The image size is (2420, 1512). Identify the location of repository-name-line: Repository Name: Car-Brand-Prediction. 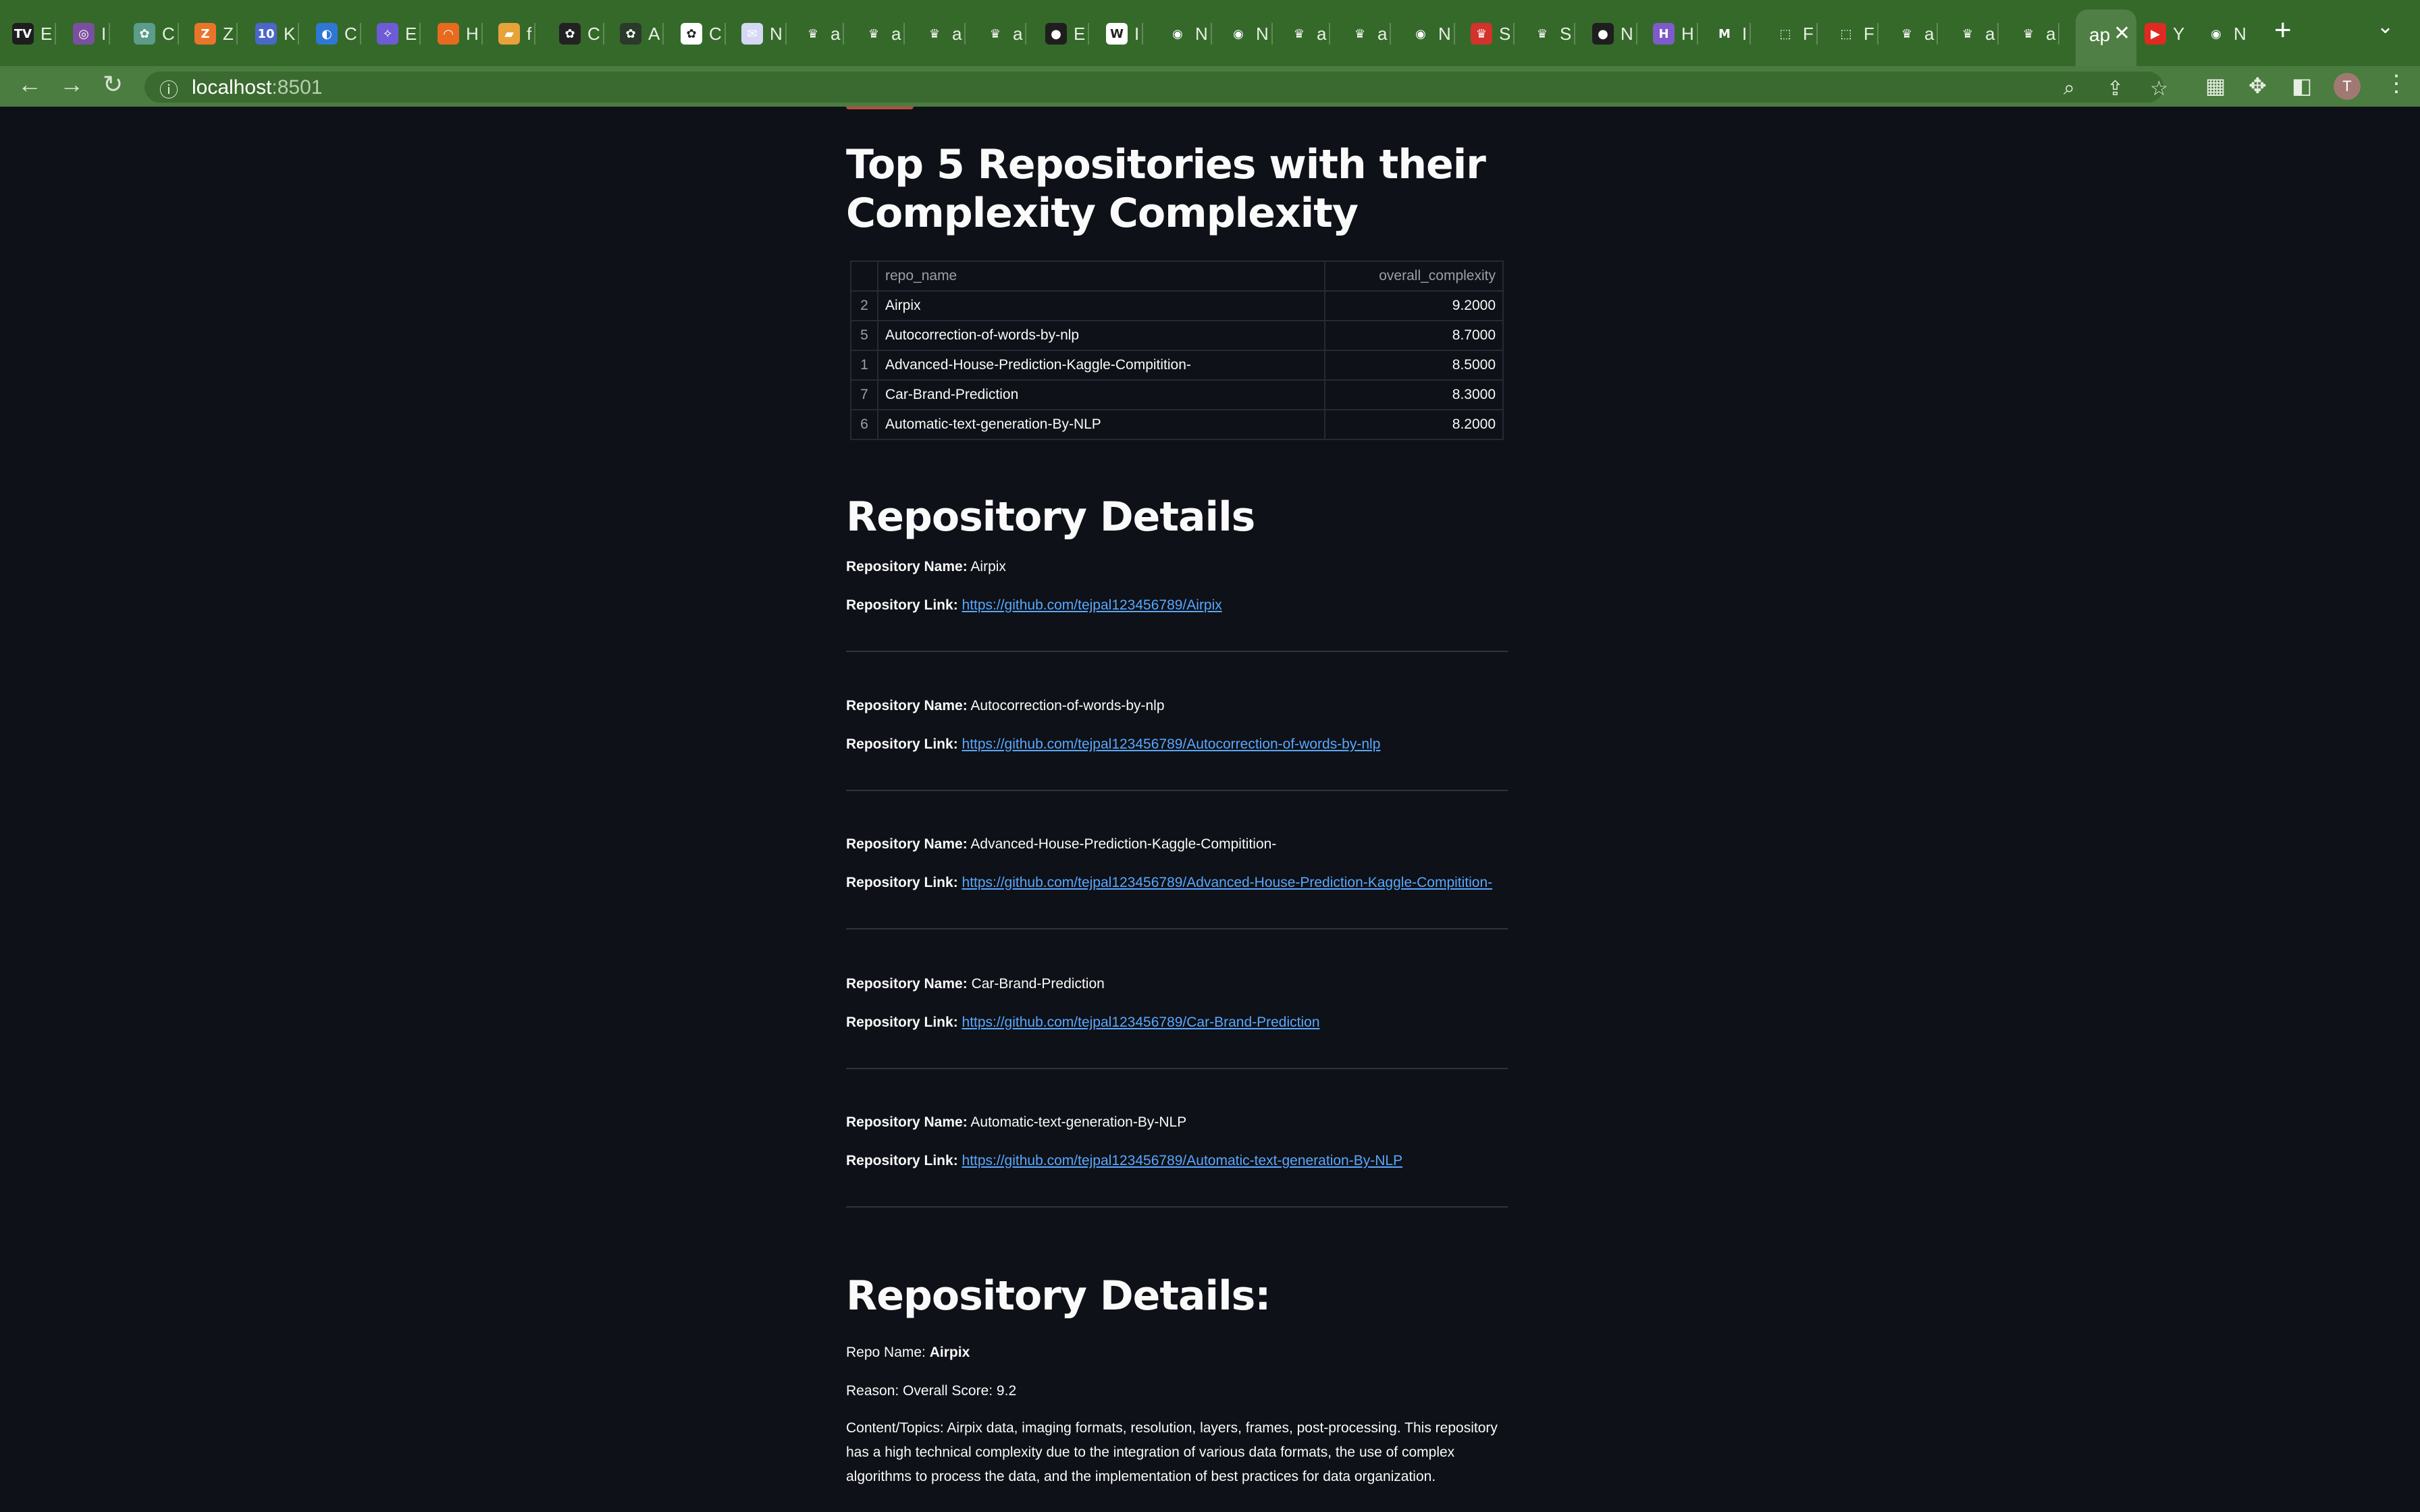
(975, 984).